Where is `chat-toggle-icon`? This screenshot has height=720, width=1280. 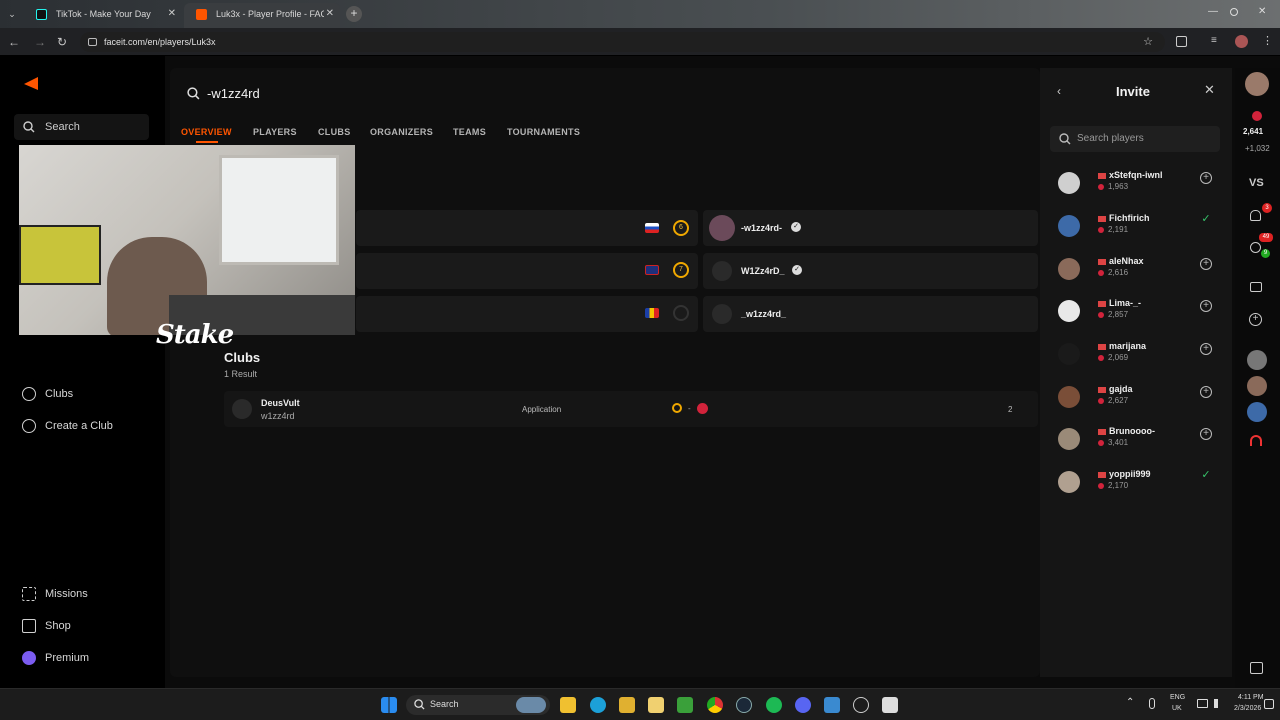
chat-toggle-icon is located at coordinates (1256, 668).